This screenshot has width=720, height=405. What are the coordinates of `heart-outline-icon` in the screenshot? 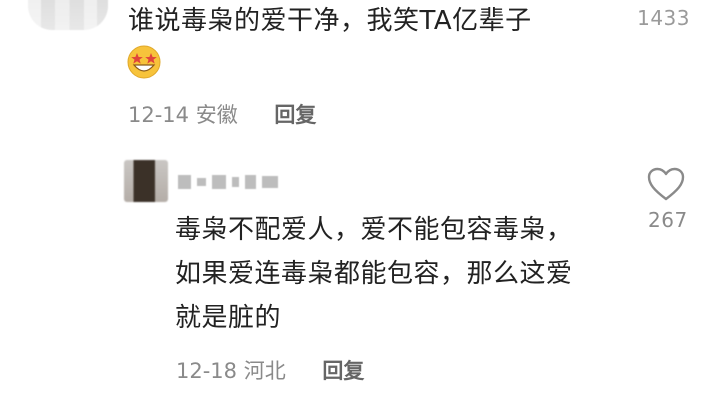 It's located at (666, 184).